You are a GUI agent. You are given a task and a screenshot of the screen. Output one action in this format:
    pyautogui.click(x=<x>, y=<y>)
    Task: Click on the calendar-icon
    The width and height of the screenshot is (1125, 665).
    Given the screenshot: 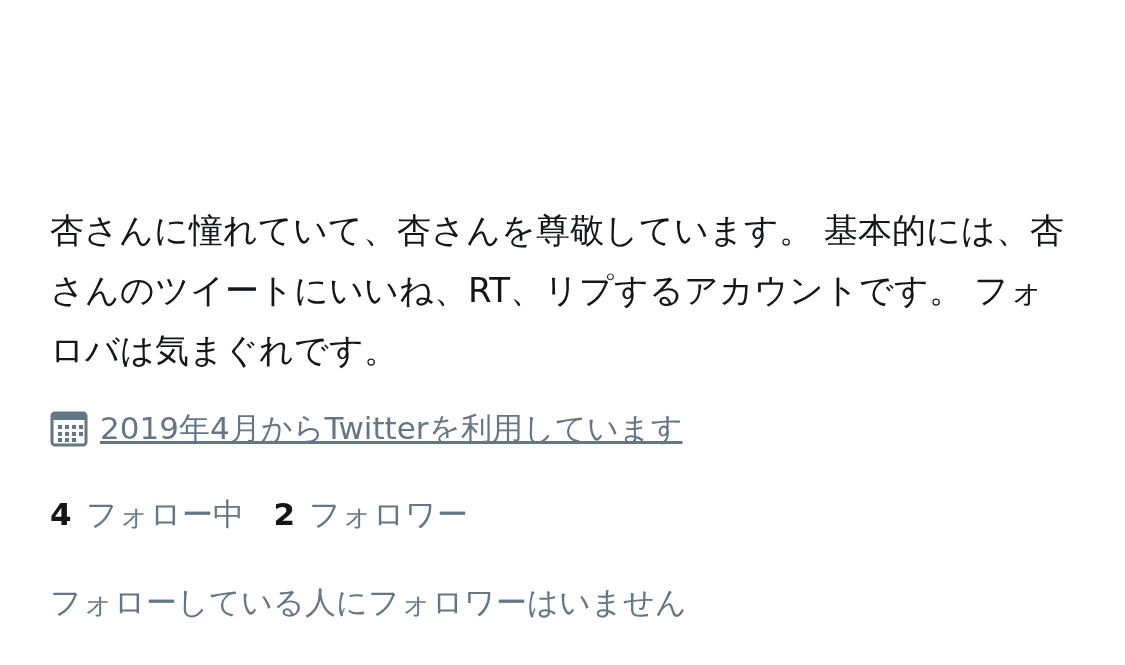 What is the action you would take?
    pyautogui.click(x=69, y=429)
    